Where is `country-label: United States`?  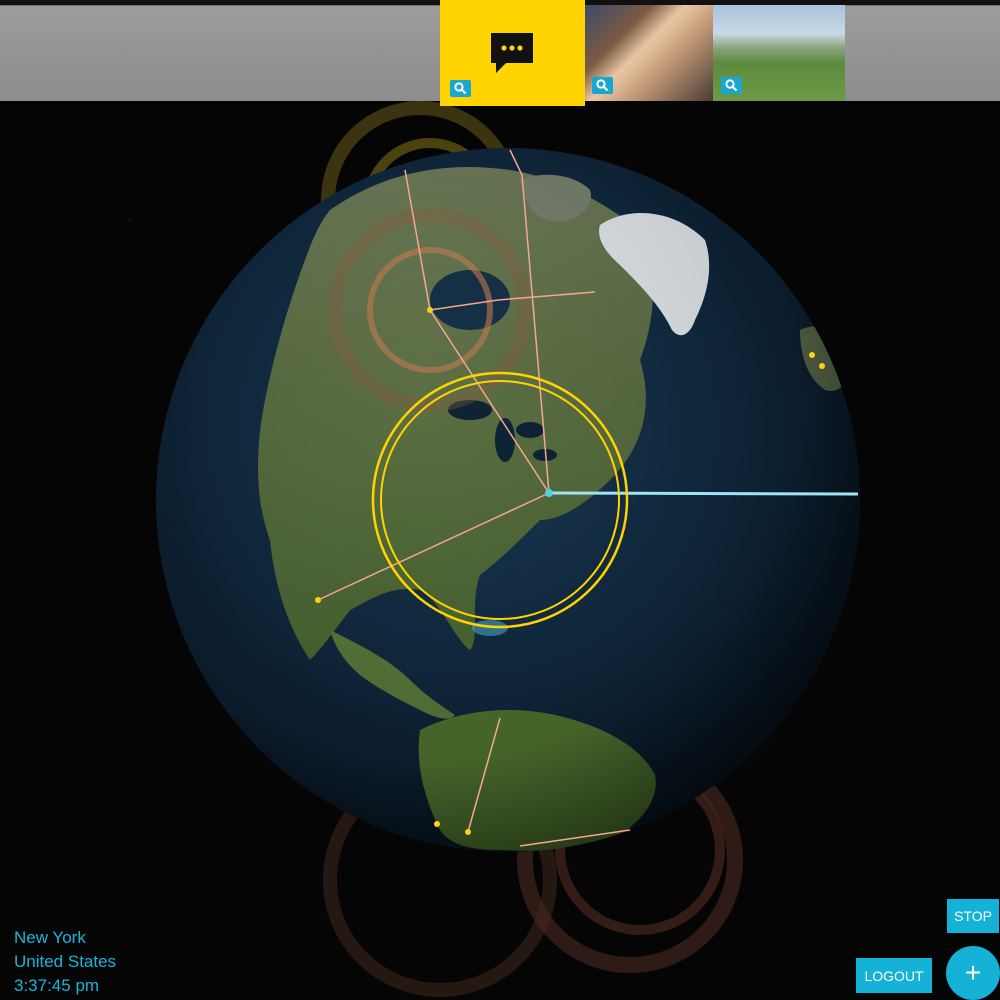
country-label: United States is located at coordinates (65, 961).